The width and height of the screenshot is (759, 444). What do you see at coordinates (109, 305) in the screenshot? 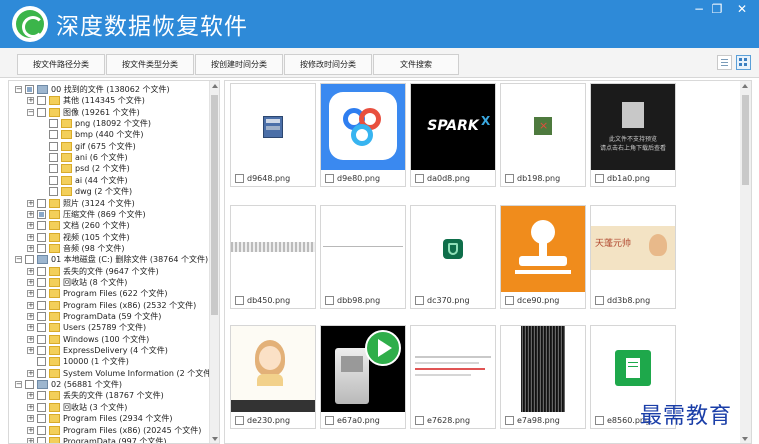
I see `tree-row: + Program Files (x86) (2532 个文件)` at bounding box center [109, 305].